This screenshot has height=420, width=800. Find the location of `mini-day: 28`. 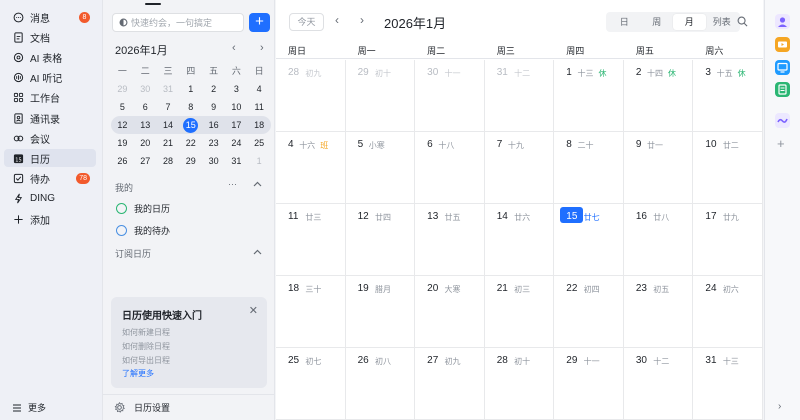

mini-day: 28 is located at coordinates (168, 161).